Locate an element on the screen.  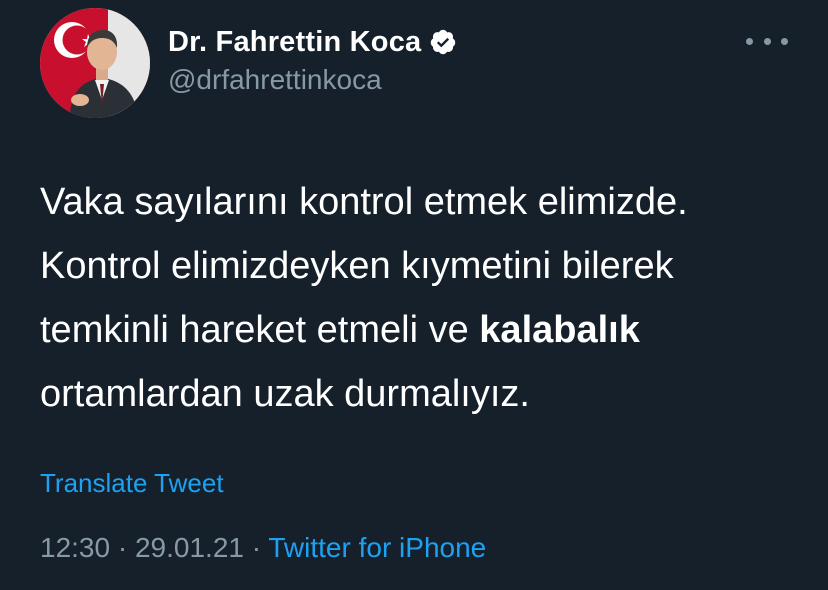
tweet-line-1: Vaka sayılarını kontrol etmek elimizde. is located at coordinates (364, 202).